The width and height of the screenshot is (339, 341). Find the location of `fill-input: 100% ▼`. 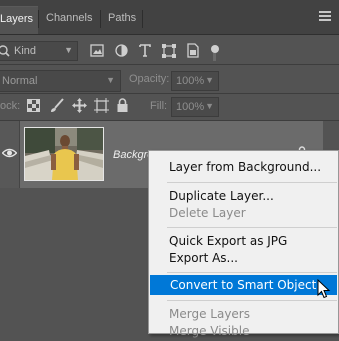

fill-input: 100% ▼ is located at coordinates (195, 107).